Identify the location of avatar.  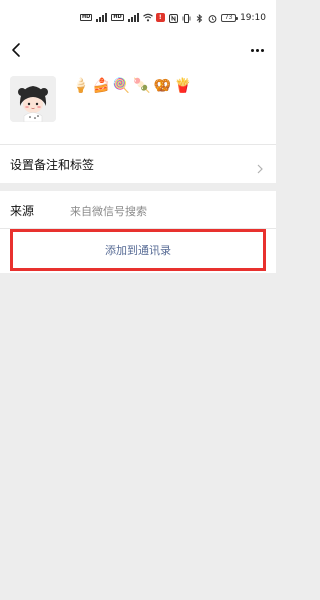
(33, 99).